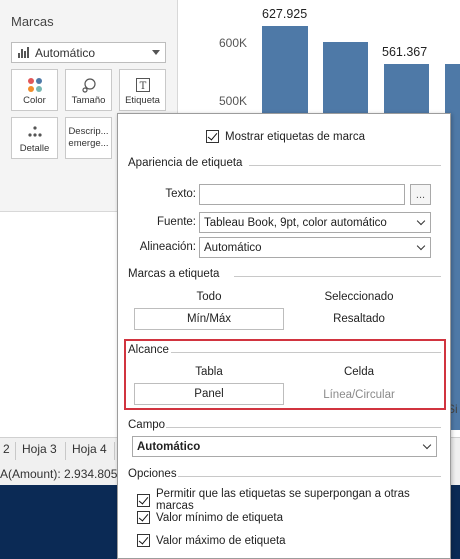  Describe the element at coordinates (209, 297) in the screenshot. I see `option-all: Todo` at that location.